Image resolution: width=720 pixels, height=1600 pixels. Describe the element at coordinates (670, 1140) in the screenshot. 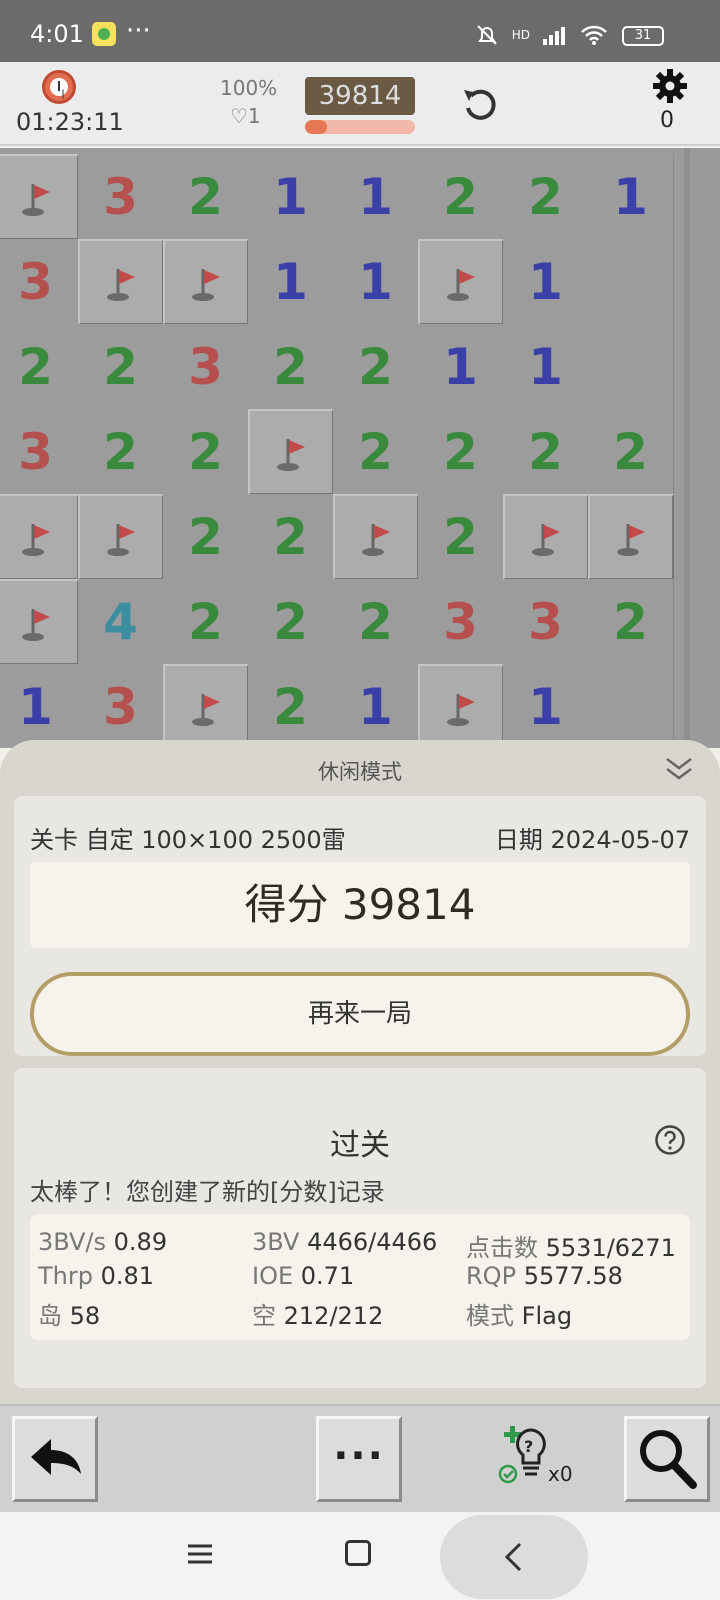

I see `help-icon` at that location.